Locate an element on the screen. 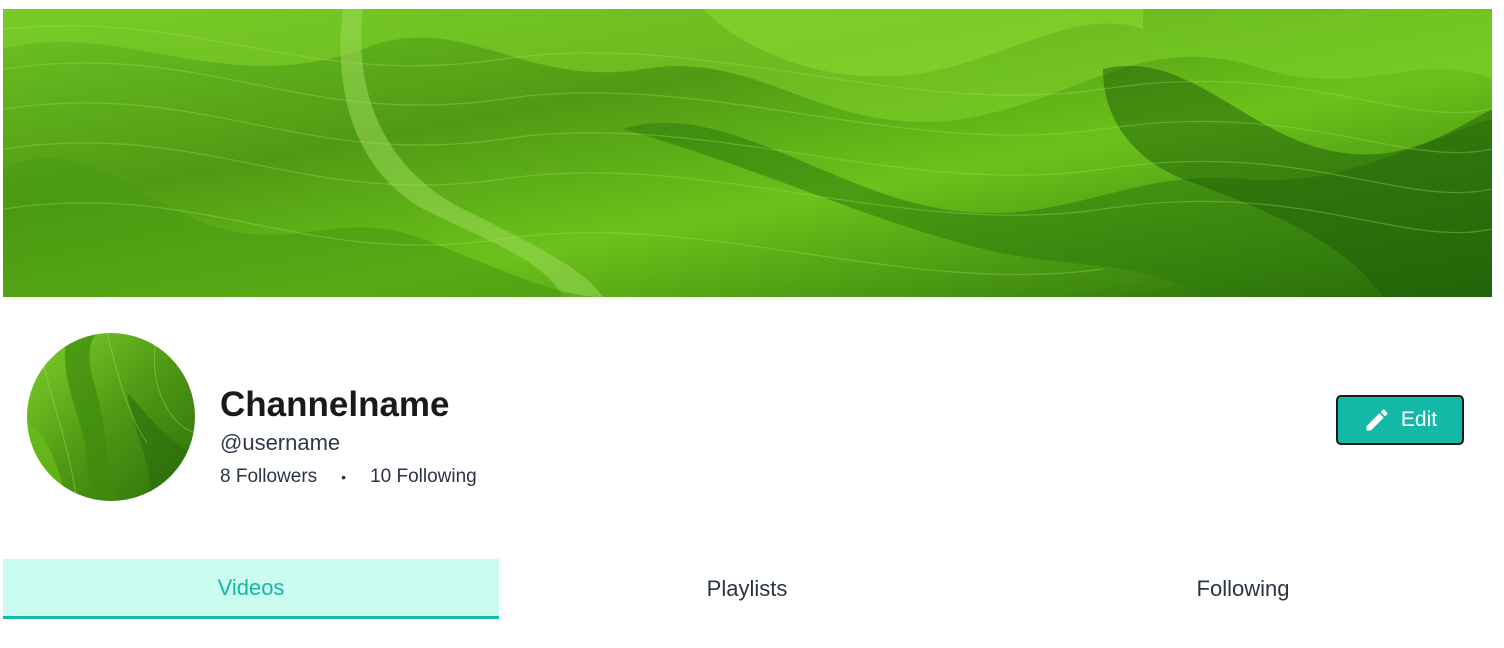 The width and height of the screenshot is (1504, 648). followers-count: 8 Followers is located at coordinates (268, 477).